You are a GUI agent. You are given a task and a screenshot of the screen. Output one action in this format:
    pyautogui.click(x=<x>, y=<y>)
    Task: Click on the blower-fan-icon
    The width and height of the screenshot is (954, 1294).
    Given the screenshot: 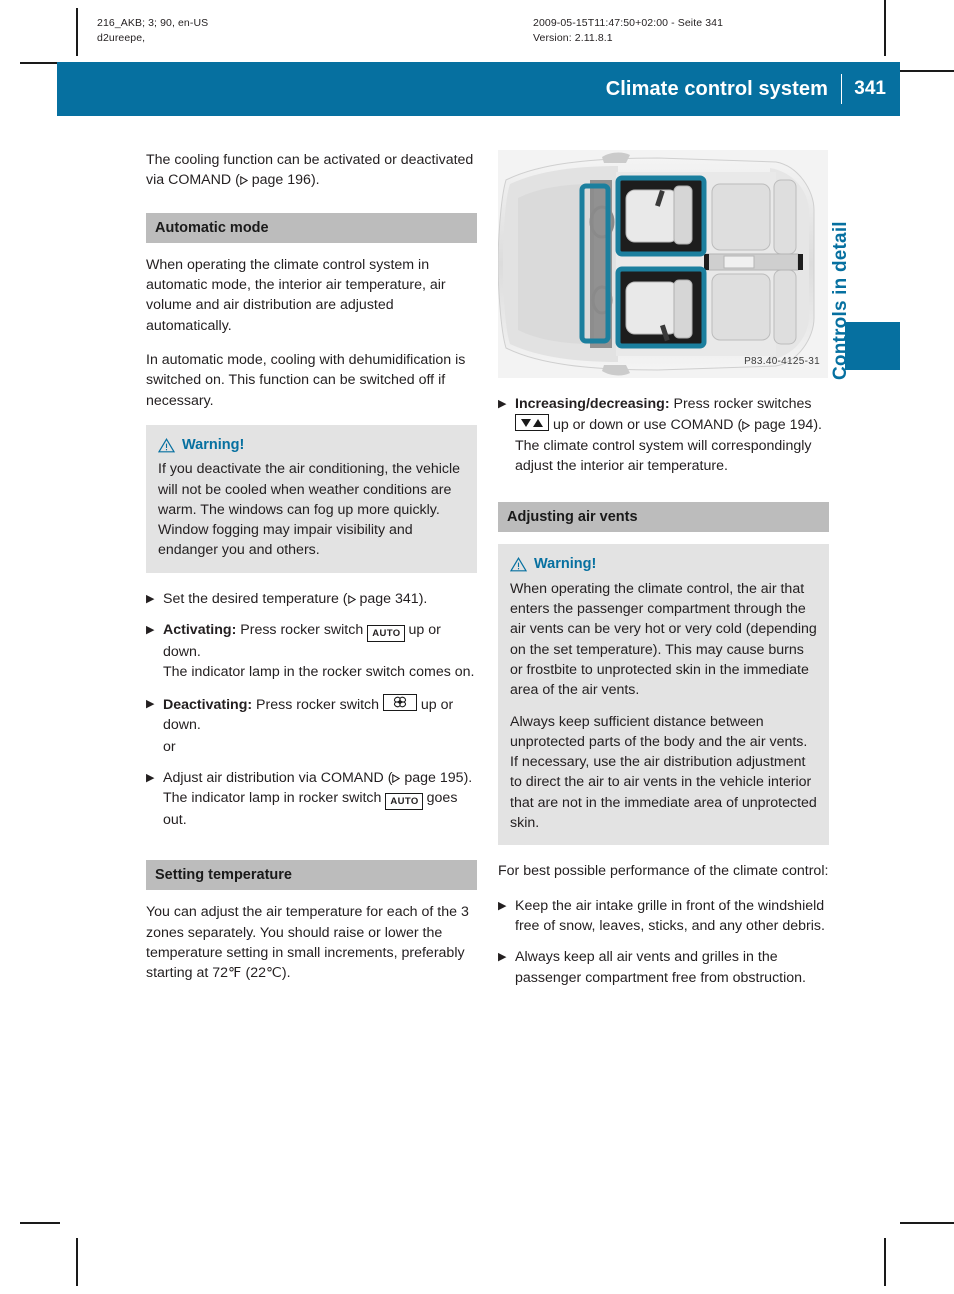 What is the action you would take?
    pyautogui.click(x=399, y=702)
    